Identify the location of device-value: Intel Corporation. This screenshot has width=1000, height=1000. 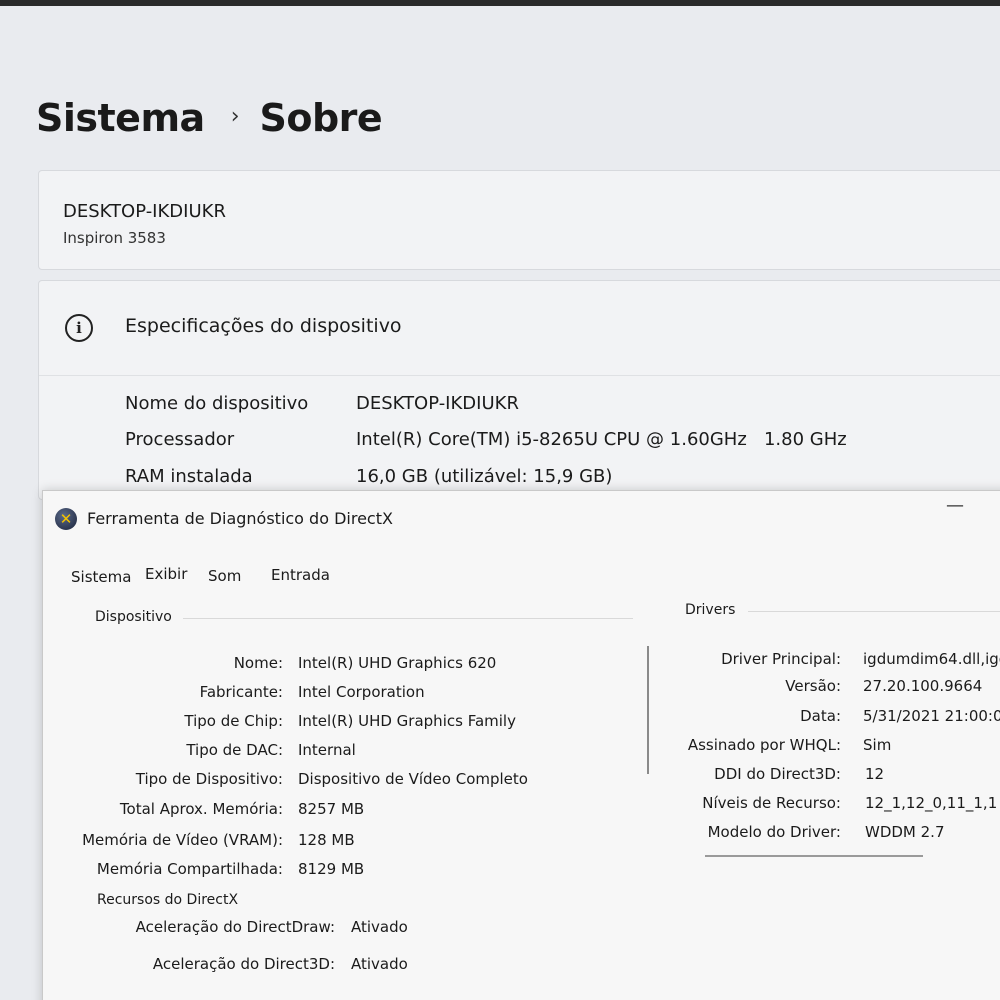
(361, 692).